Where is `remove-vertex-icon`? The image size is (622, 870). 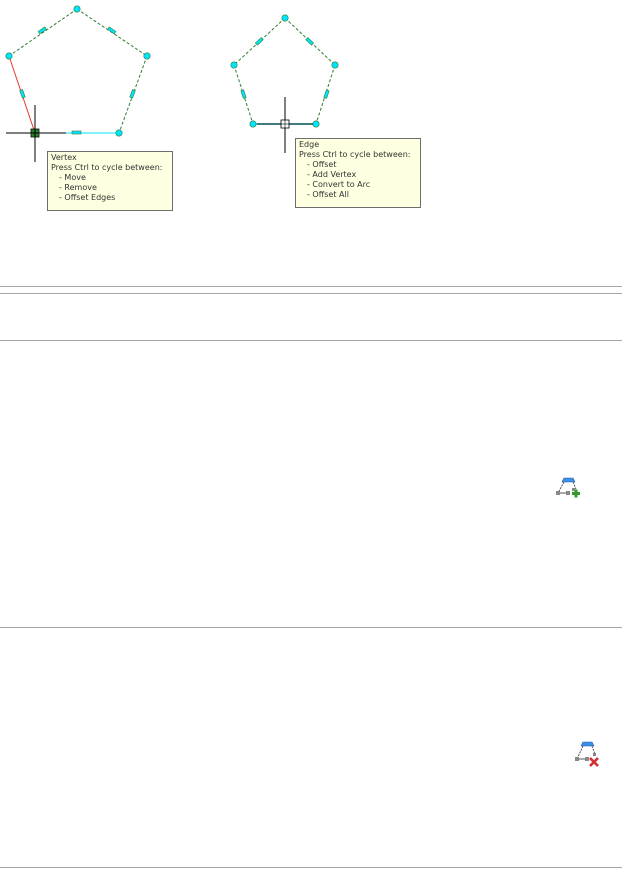
remove-vertex-icon is located at coordinates (587, 755).